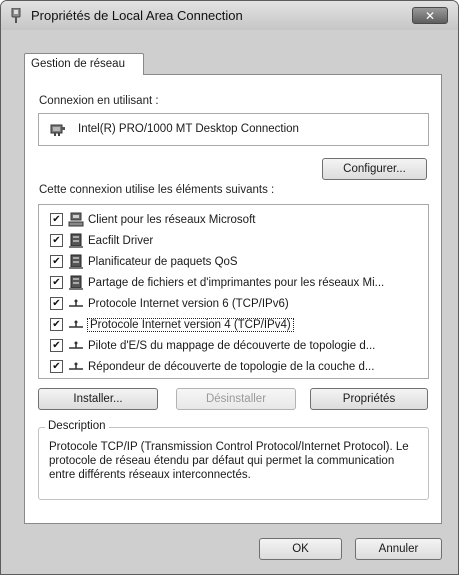  I want to click on ok-button: OK, so click(300, 549).